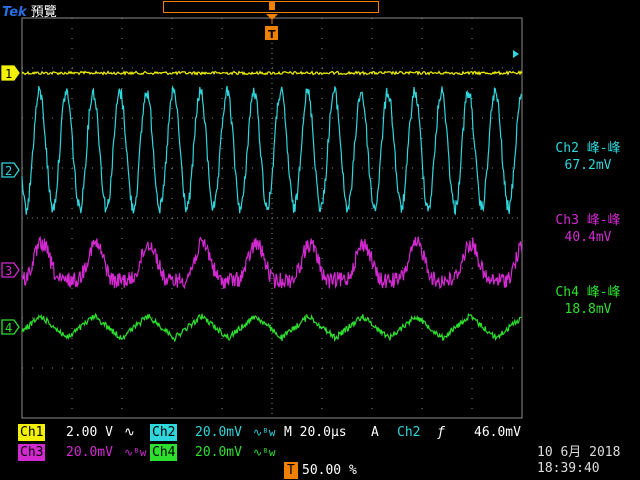  Describe the element at coordinates (588, 229) in the screenshot. I see `measurement-ch3: Ch3 峰-峰 40.4mV` at that location.